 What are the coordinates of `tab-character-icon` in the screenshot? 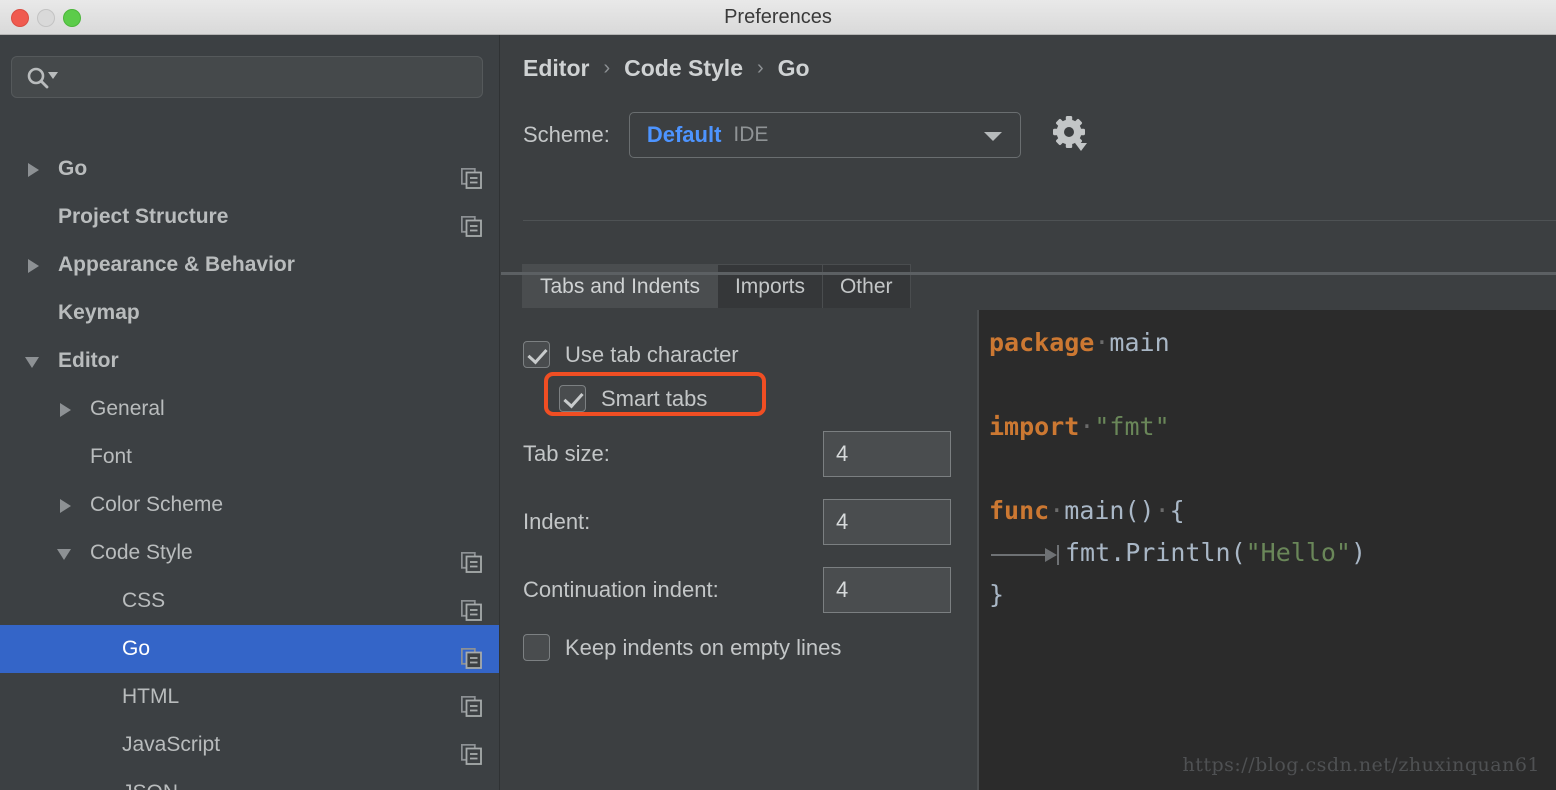 It's located at (1027, 551).